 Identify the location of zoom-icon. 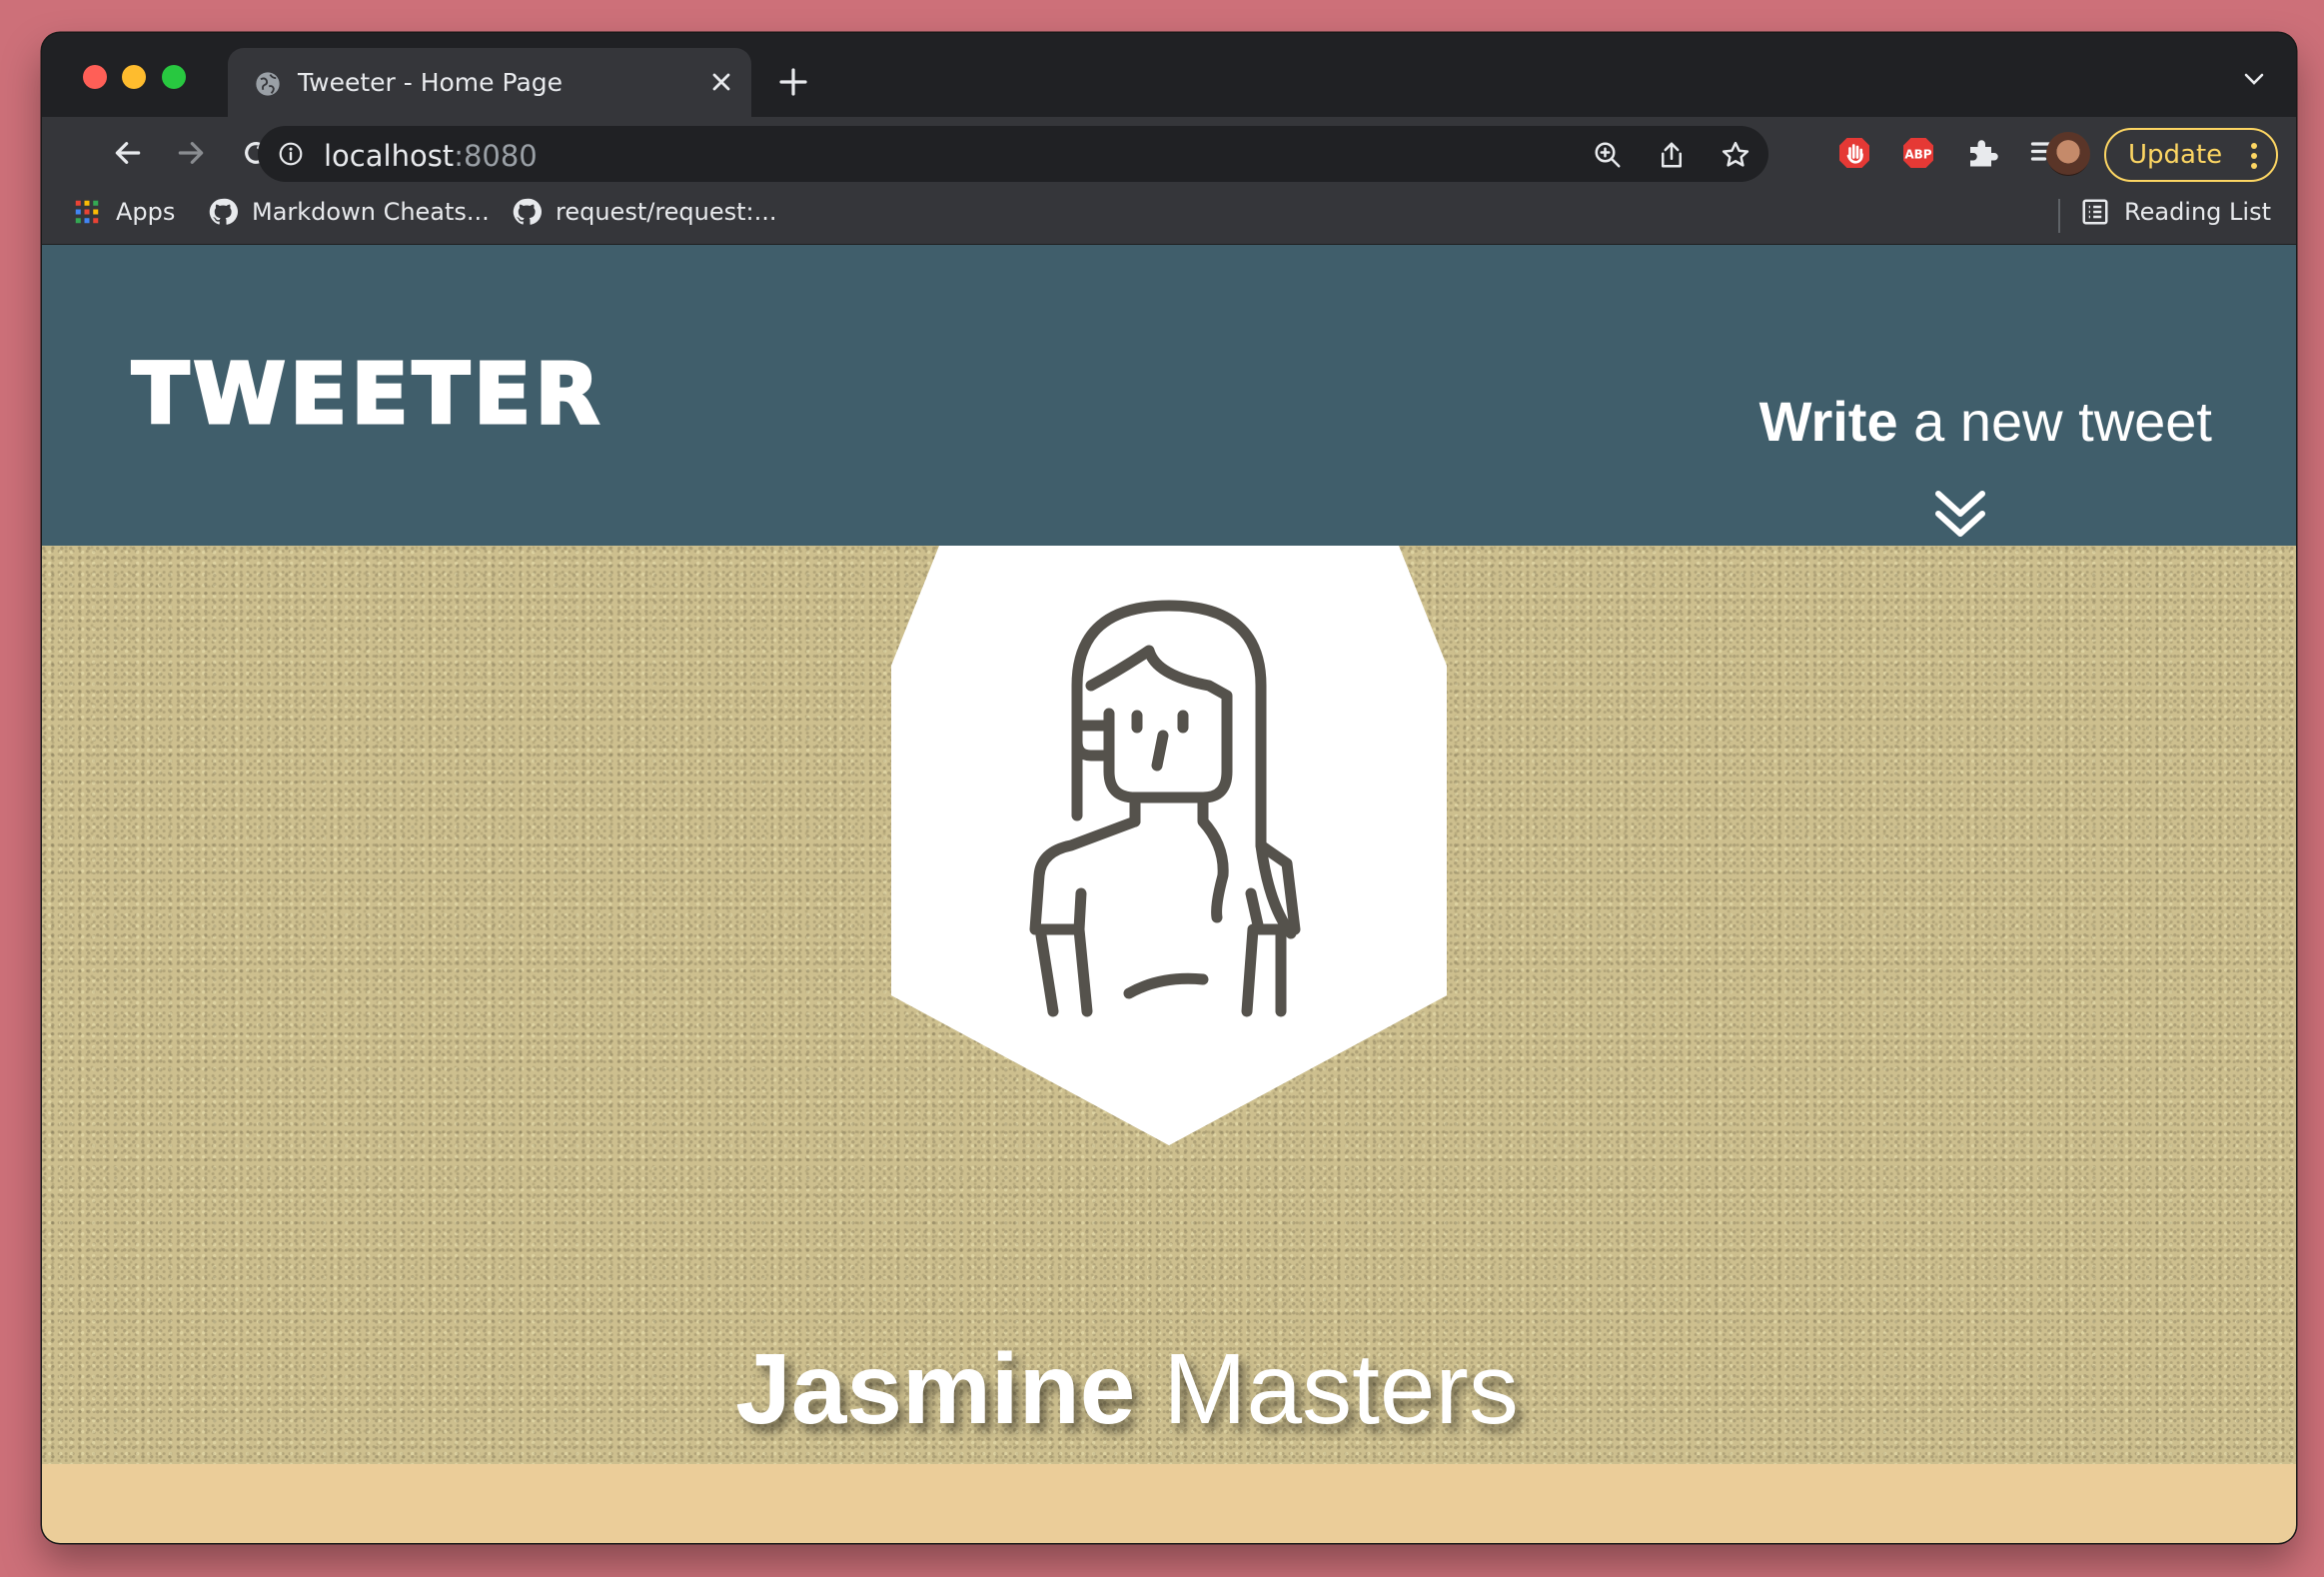
(1608, 155).